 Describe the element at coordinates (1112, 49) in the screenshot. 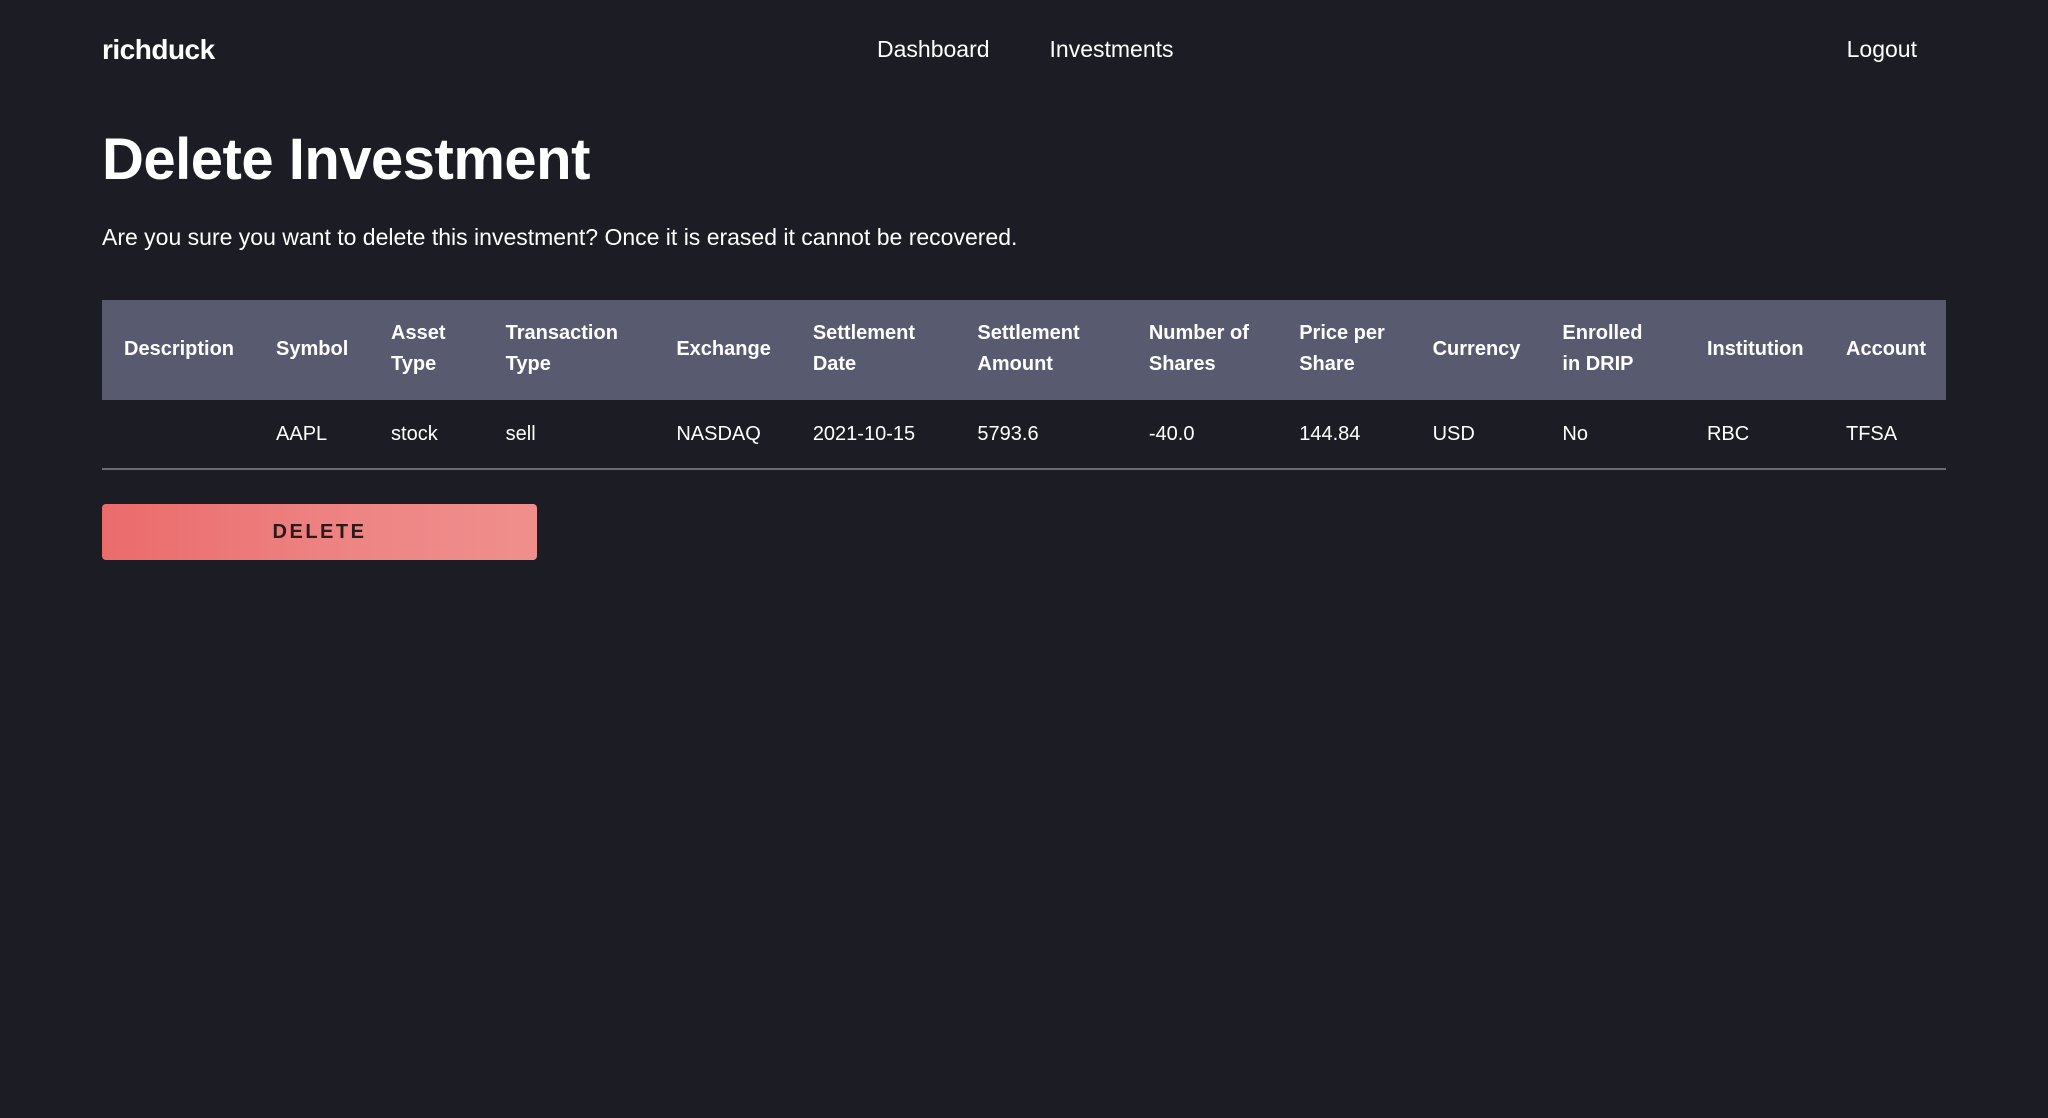

I see `nav-link-investments: Investments` at that location.